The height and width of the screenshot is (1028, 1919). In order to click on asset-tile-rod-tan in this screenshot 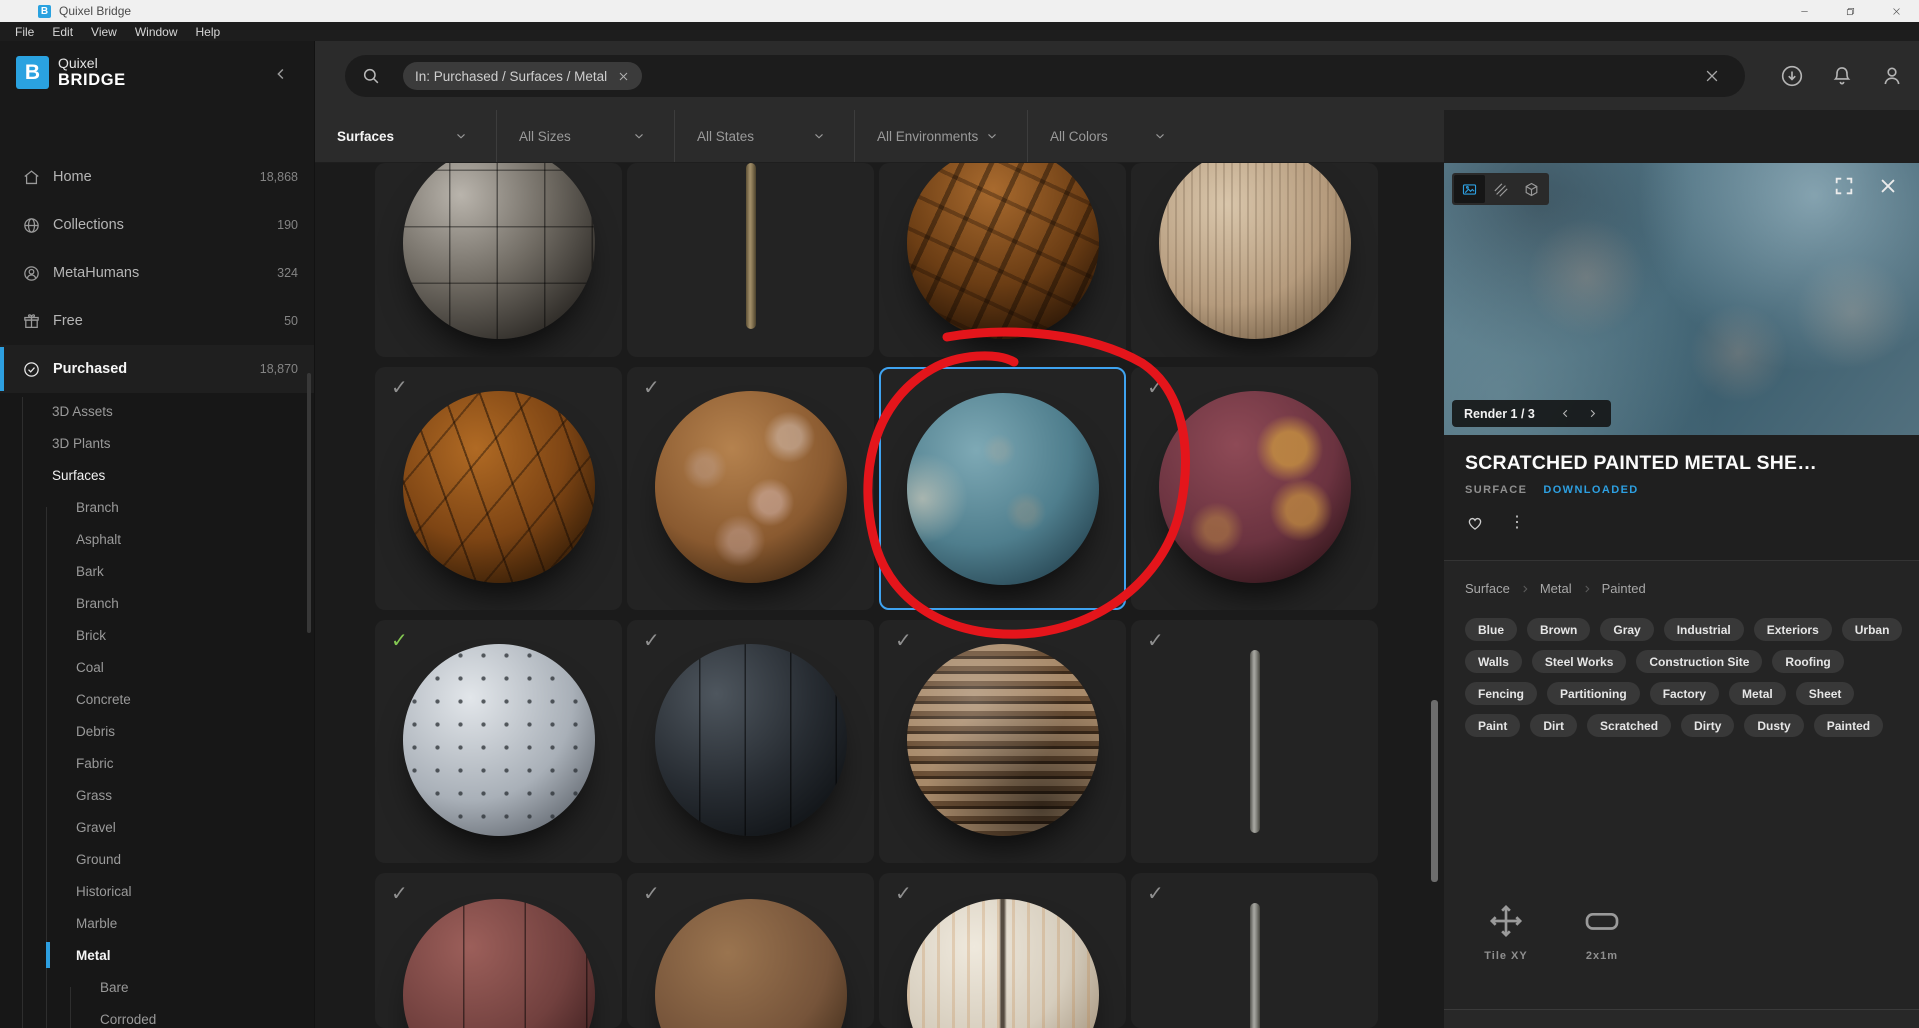, I will do `click(750, 260)`.